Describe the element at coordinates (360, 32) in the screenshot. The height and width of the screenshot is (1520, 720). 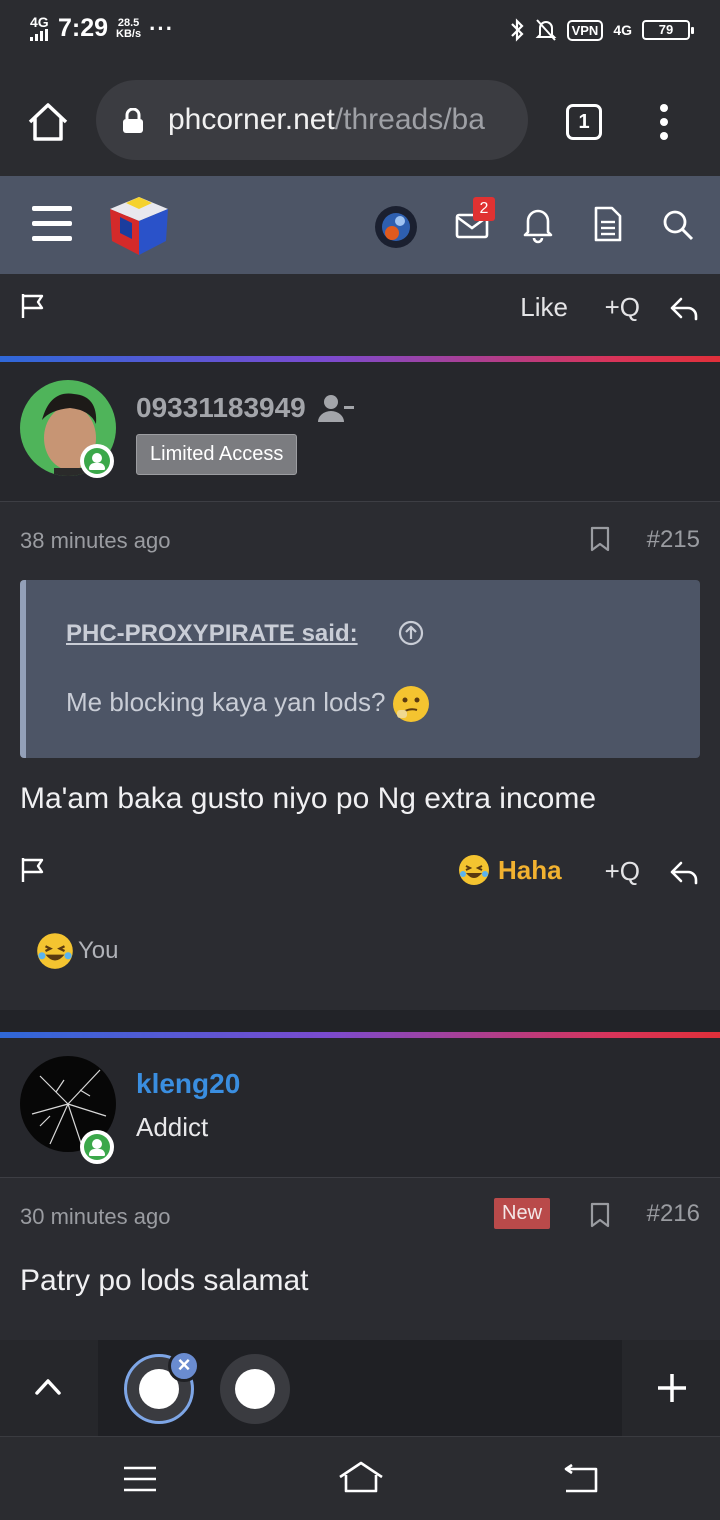
I see `status-bar: 4G 7:29 28.5 KB/s ··· VPN 4G 79` at that location.